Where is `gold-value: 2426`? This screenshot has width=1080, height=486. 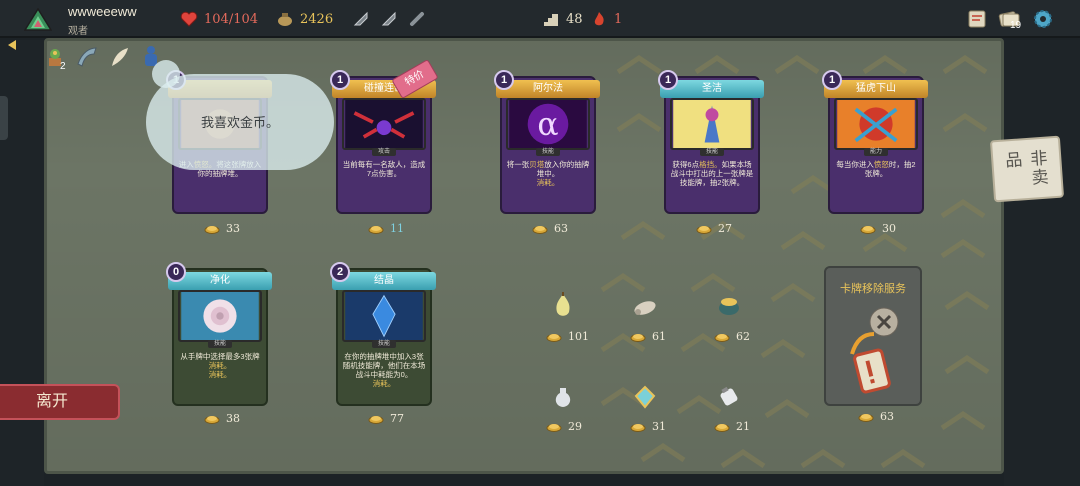 gold-value: 2426 is located at coordinates (317, 19).